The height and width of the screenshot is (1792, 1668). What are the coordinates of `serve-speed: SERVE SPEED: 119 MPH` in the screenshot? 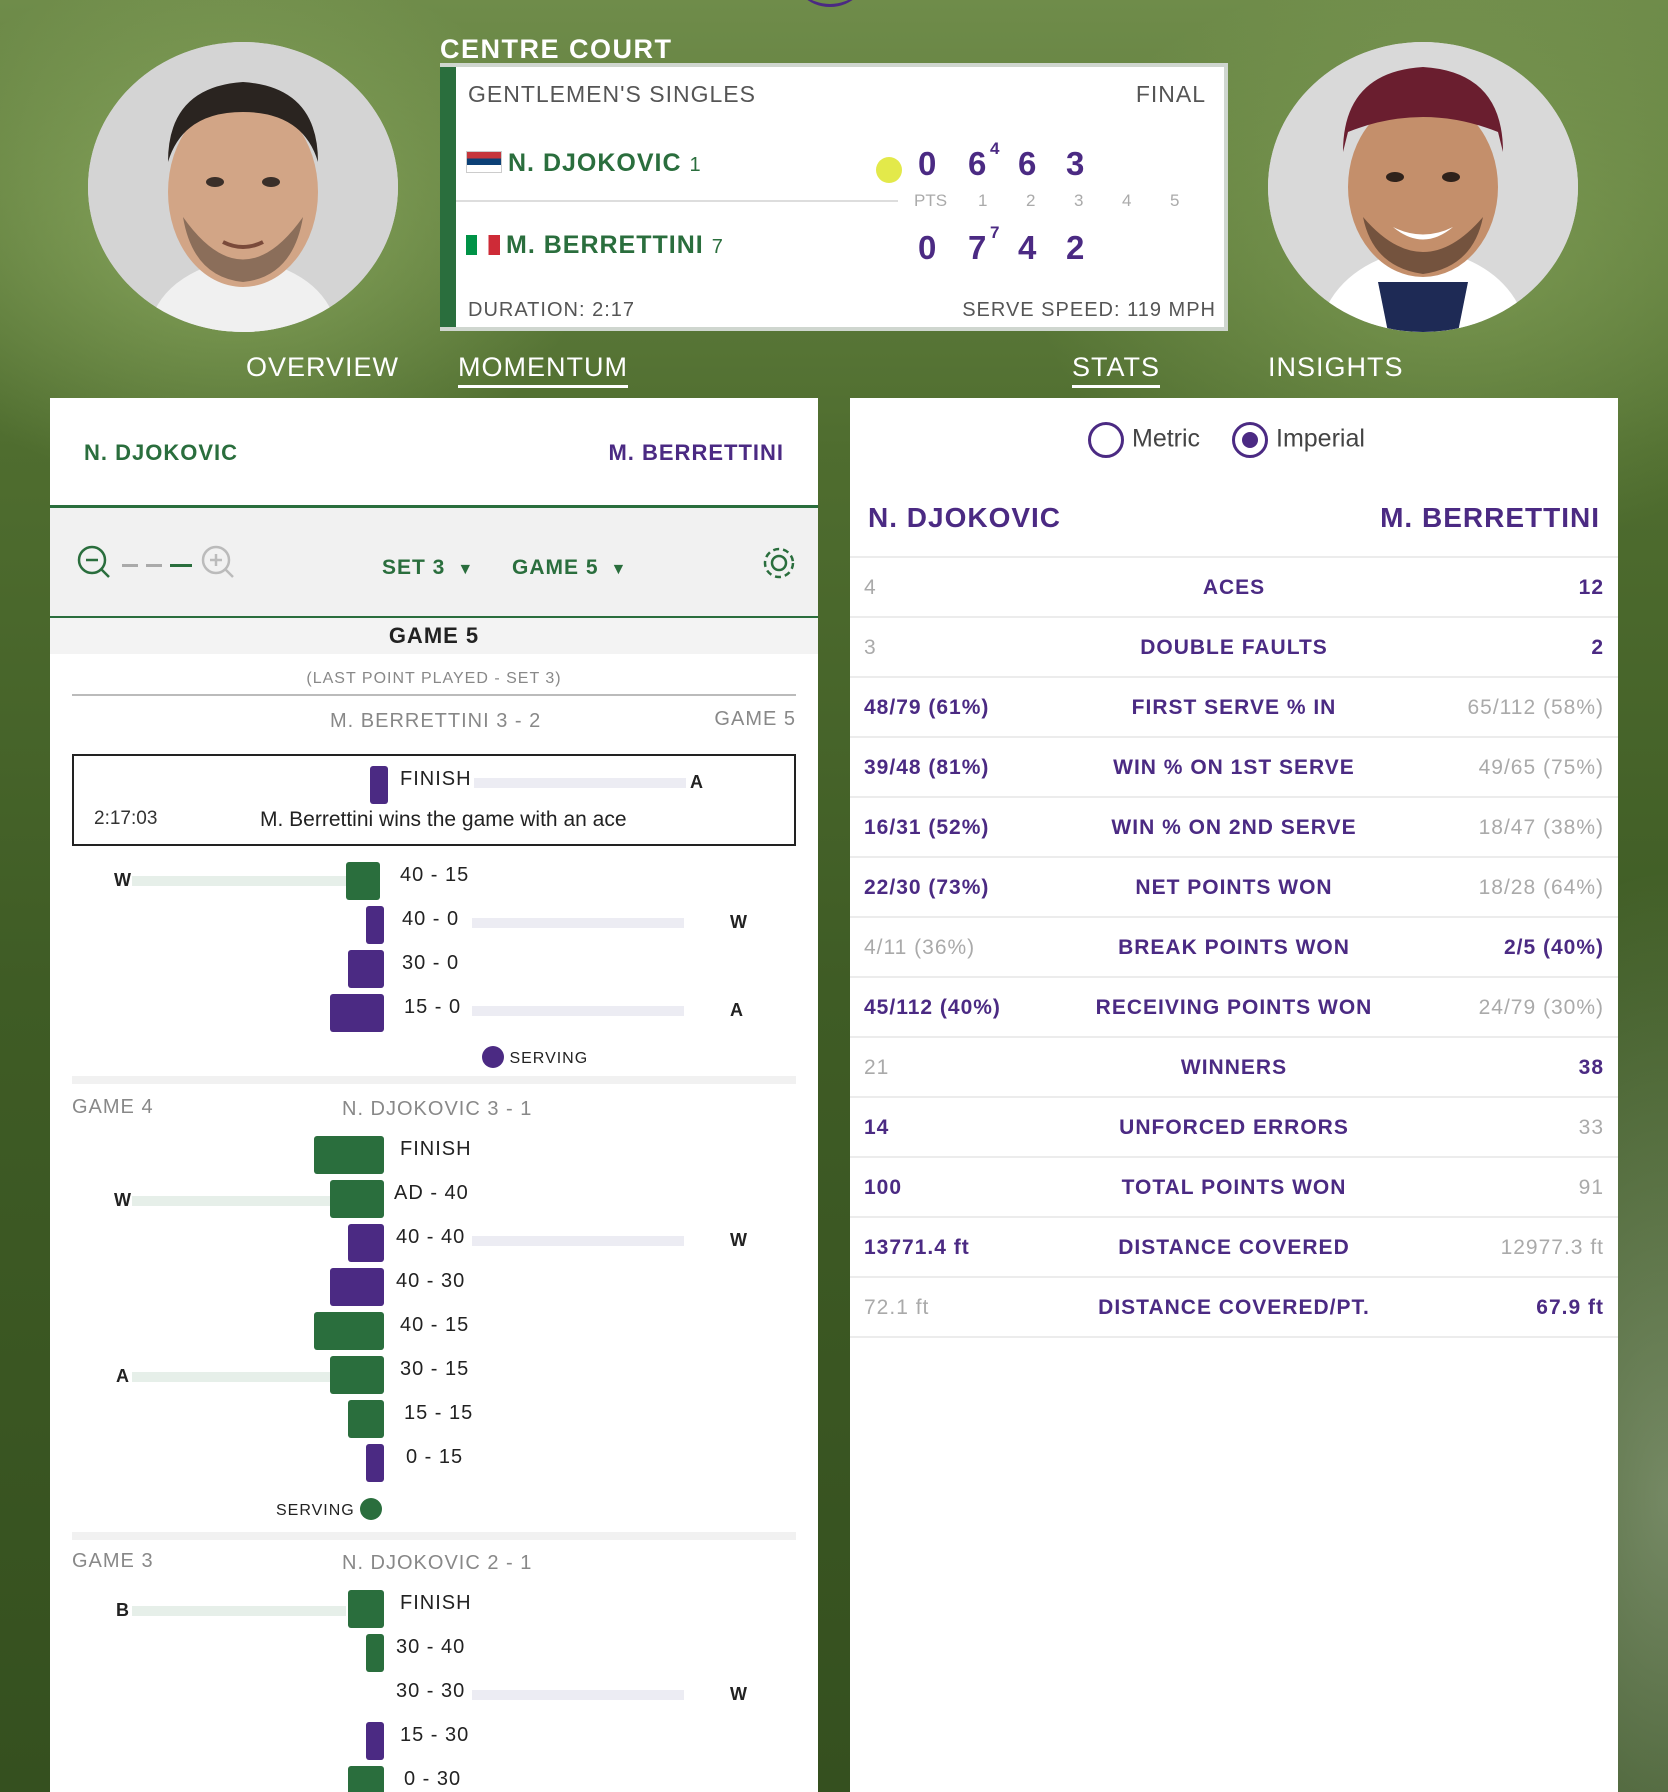 It's located at (1089, 310).